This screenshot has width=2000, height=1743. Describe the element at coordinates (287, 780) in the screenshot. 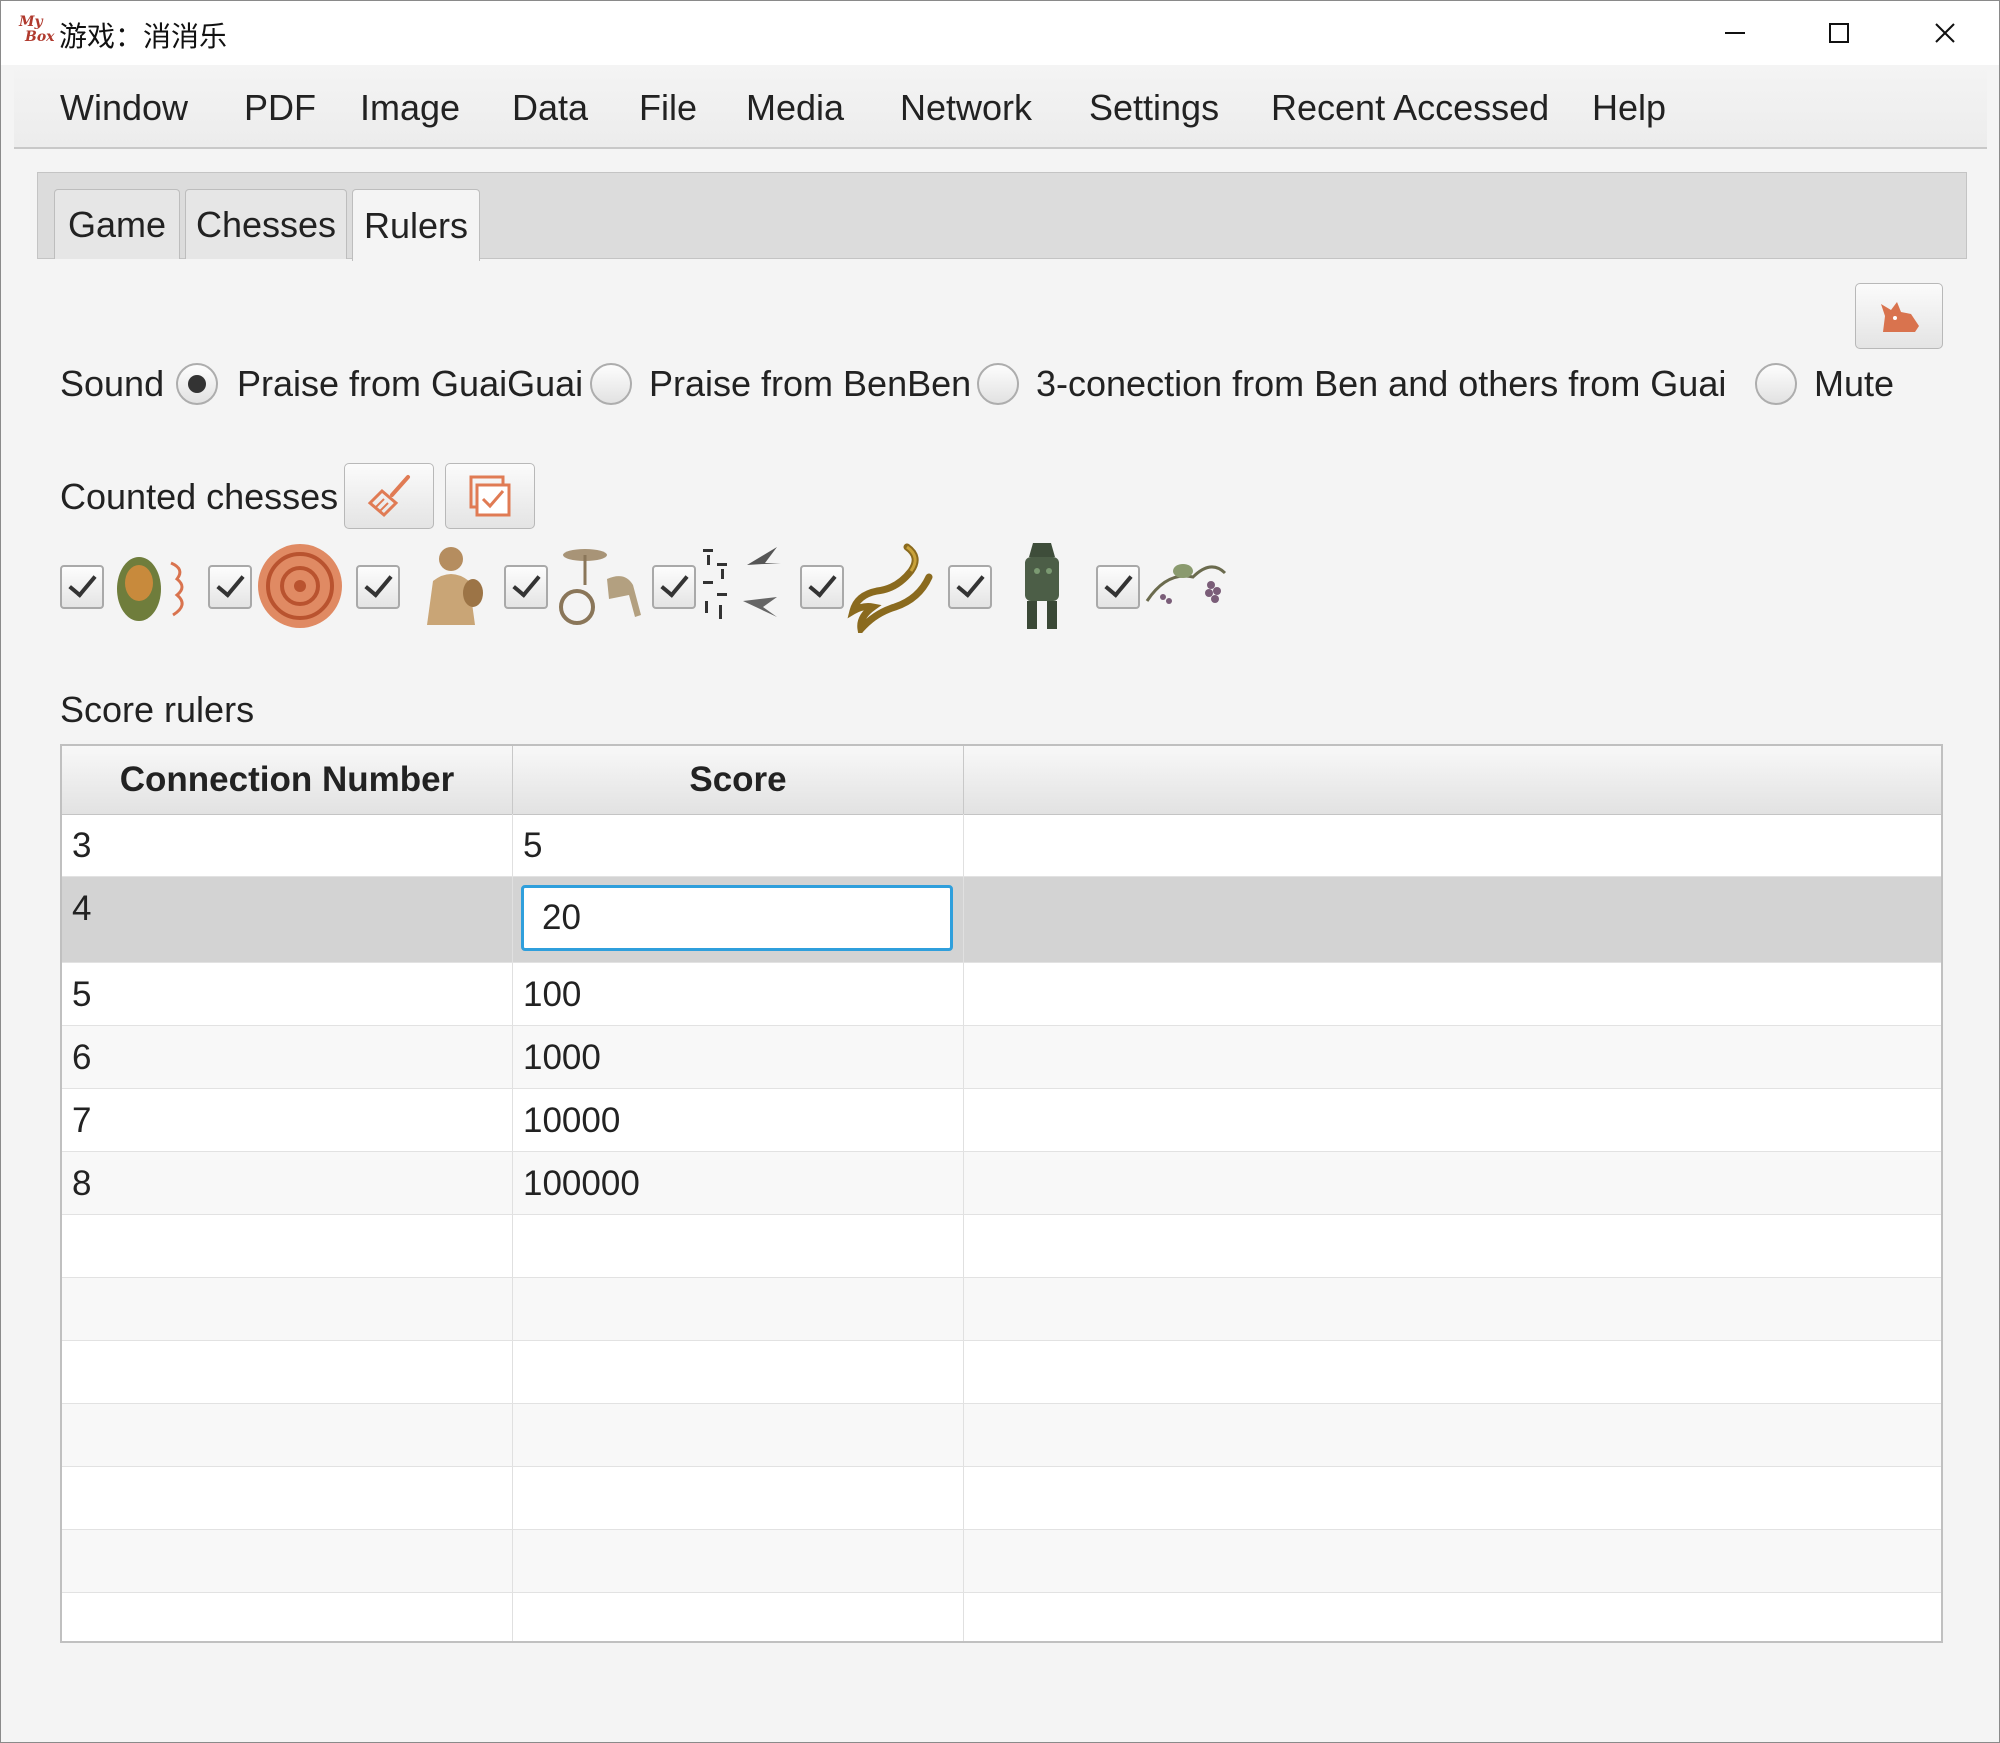

I see `column-header-connection-number: Connection Number` at that location.